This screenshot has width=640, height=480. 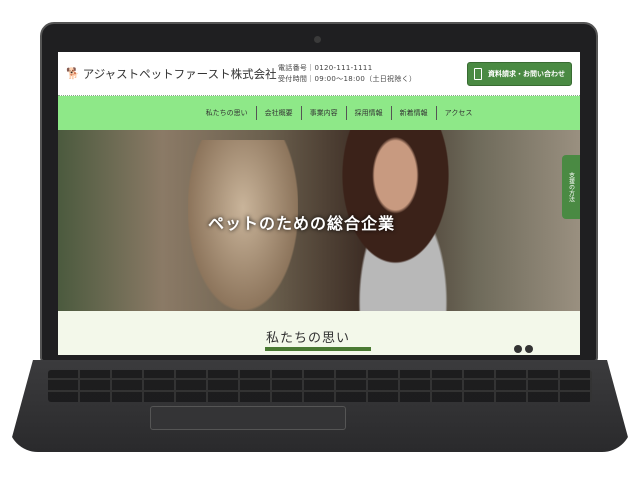 What do you see at coordinates (73, 73) in the screenshot?
I see `pet-logo-icon: 🐕` at bounding box center [73, 73].